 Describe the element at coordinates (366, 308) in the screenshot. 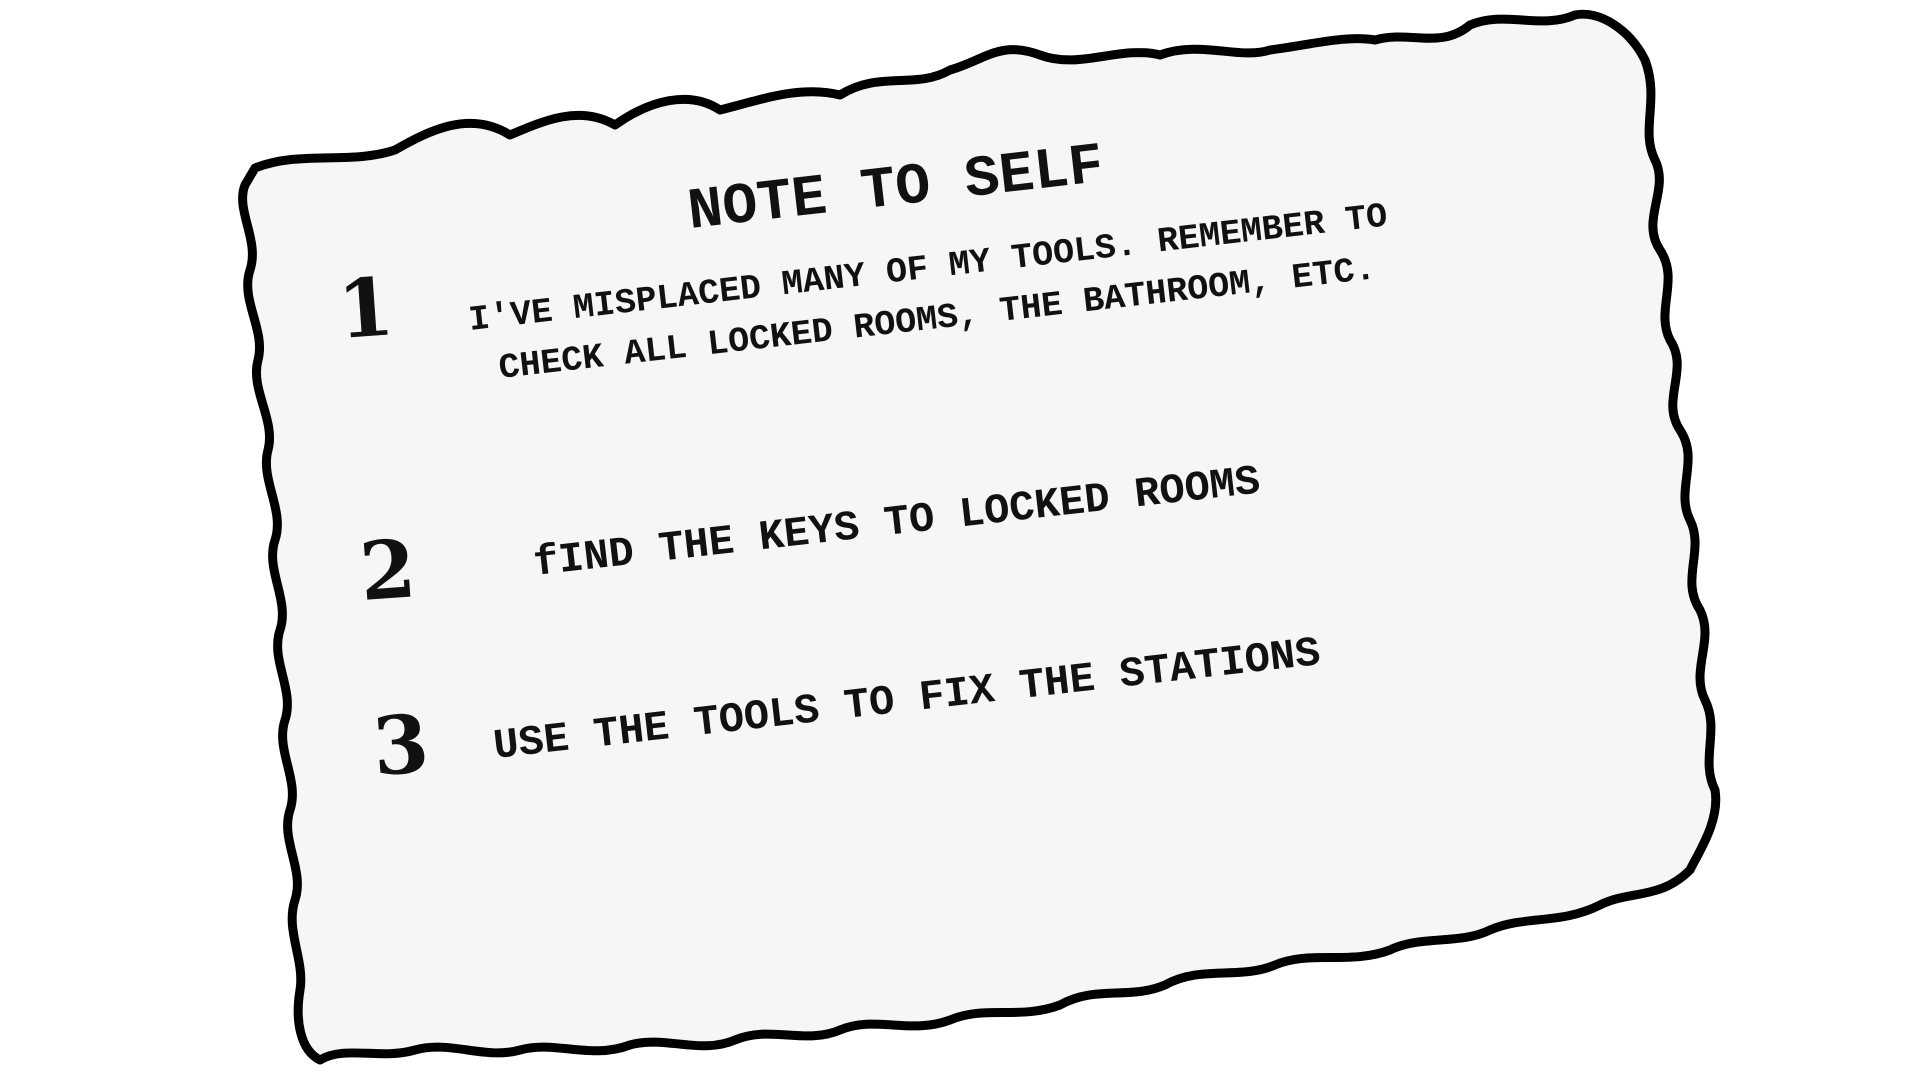

I see `item-number-1: 1` at that location.